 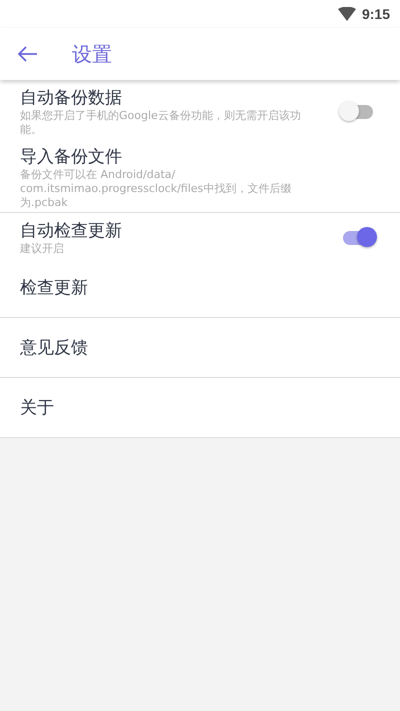 What do you see at coordinates (179, 231) in the screenshot?
I see `setting-title: 自动检查更新` at bounding box center [179, 231].